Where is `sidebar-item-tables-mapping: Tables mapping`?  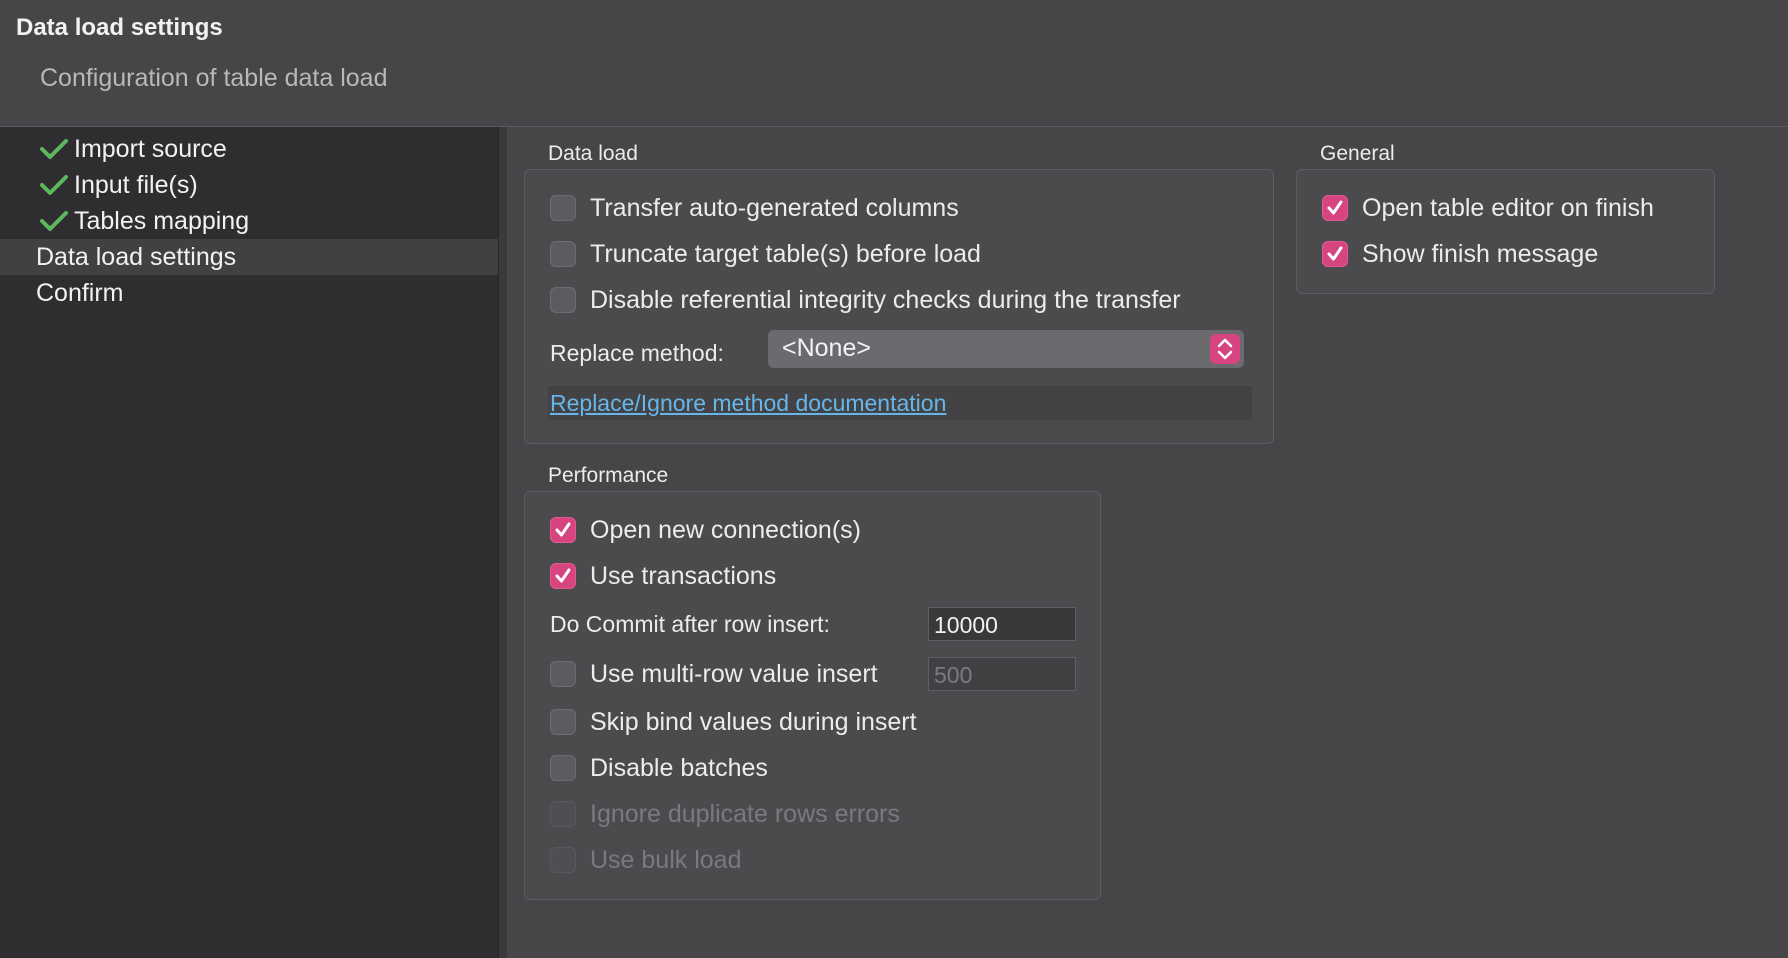
sidebar-item-tables-mapping: Tables mapping is located at coordinates (249, 221).